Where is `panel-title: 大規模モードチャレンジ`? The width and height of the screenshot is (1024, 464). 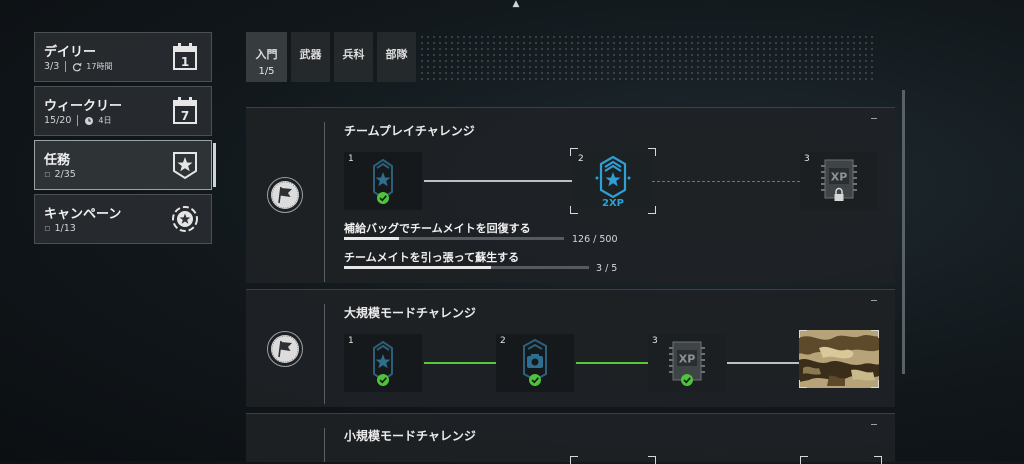
panel-title: 大規模モードチャレンジ is located at coordinates (410, 313).